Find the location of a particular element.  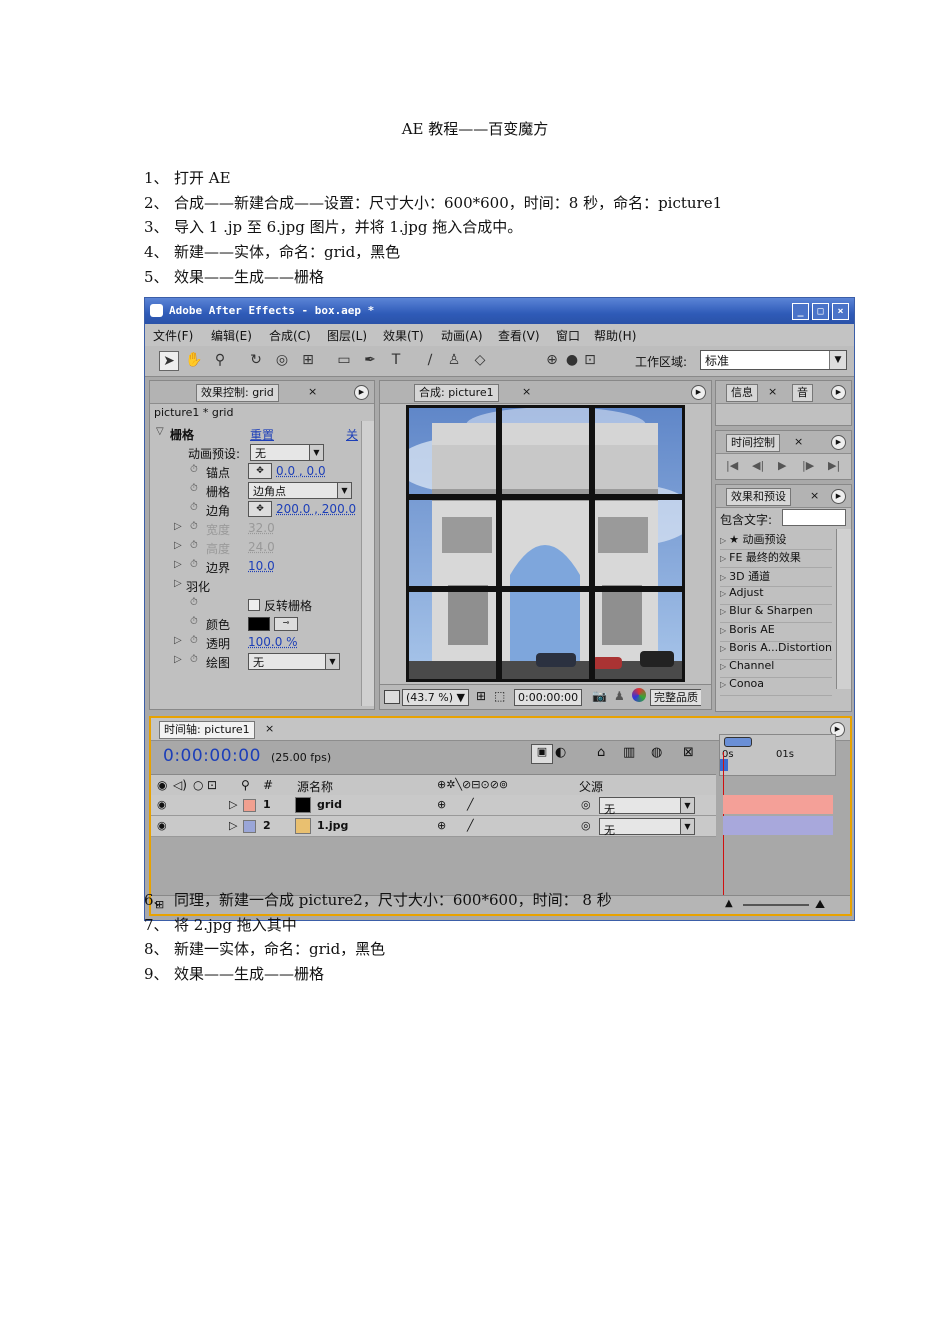

tab-audio: 音 is located at coordinates (802, 393).